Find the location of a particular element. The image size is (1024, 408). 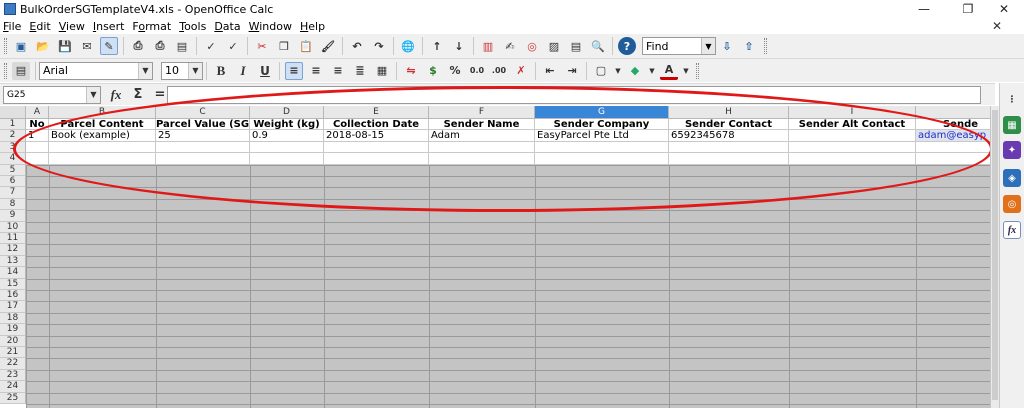

spellcheck-icon: ✓ is located at coordinates (211, 46).